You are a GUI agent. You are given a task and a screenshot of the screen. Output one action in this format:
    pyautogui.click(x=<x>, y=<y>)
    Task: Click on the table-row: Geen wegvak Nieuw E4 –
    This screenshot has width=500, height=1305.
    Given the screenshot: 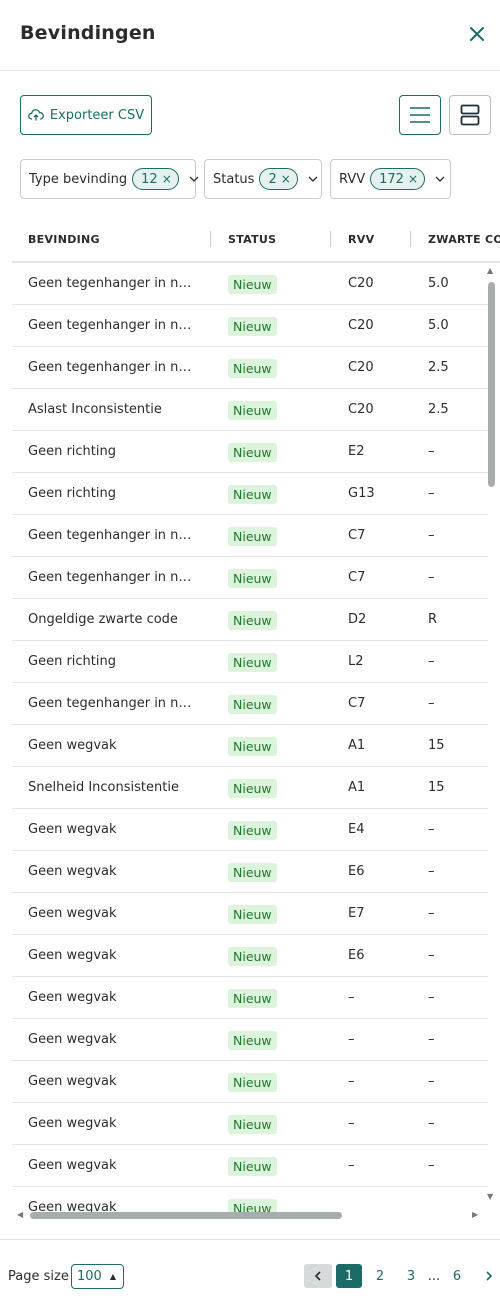 What is the action you would take?
    pyautogui.click(x=250, y=830)
    